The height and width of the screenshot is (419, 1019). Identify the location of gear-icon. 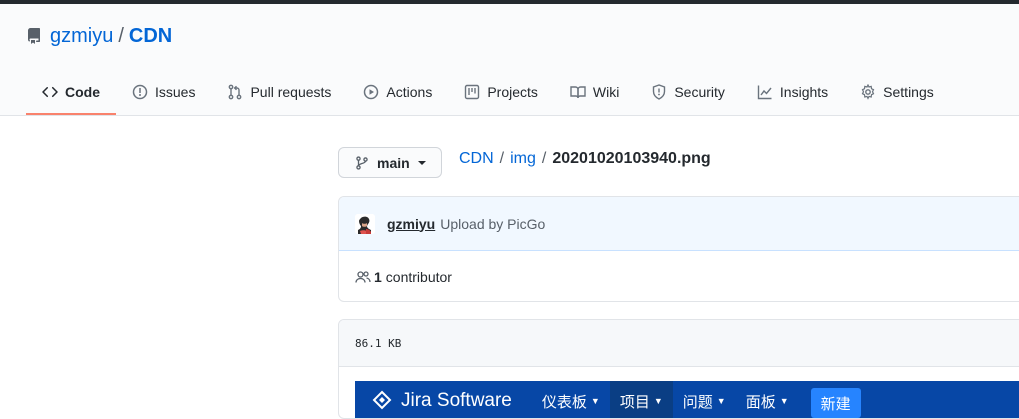
(868, 92).